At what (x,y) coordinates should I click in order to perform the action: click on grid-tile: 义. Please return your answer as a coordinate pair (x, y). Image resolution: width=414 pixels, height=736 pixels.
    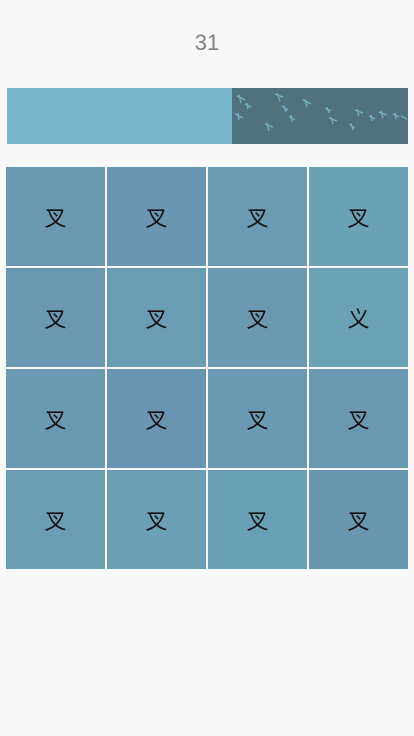
    Looking at the image, I should click on (358, 317).